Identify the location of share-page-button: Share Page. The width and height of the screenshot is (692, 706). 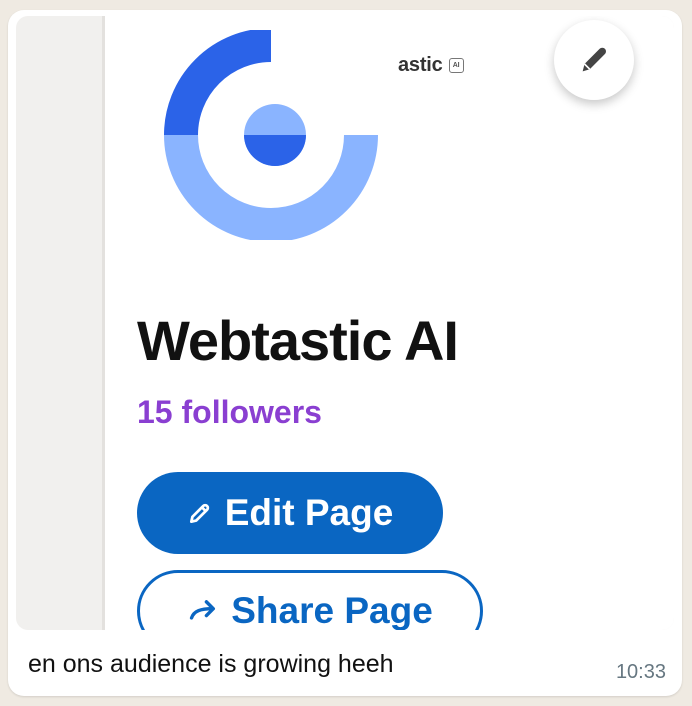
(310, 600).